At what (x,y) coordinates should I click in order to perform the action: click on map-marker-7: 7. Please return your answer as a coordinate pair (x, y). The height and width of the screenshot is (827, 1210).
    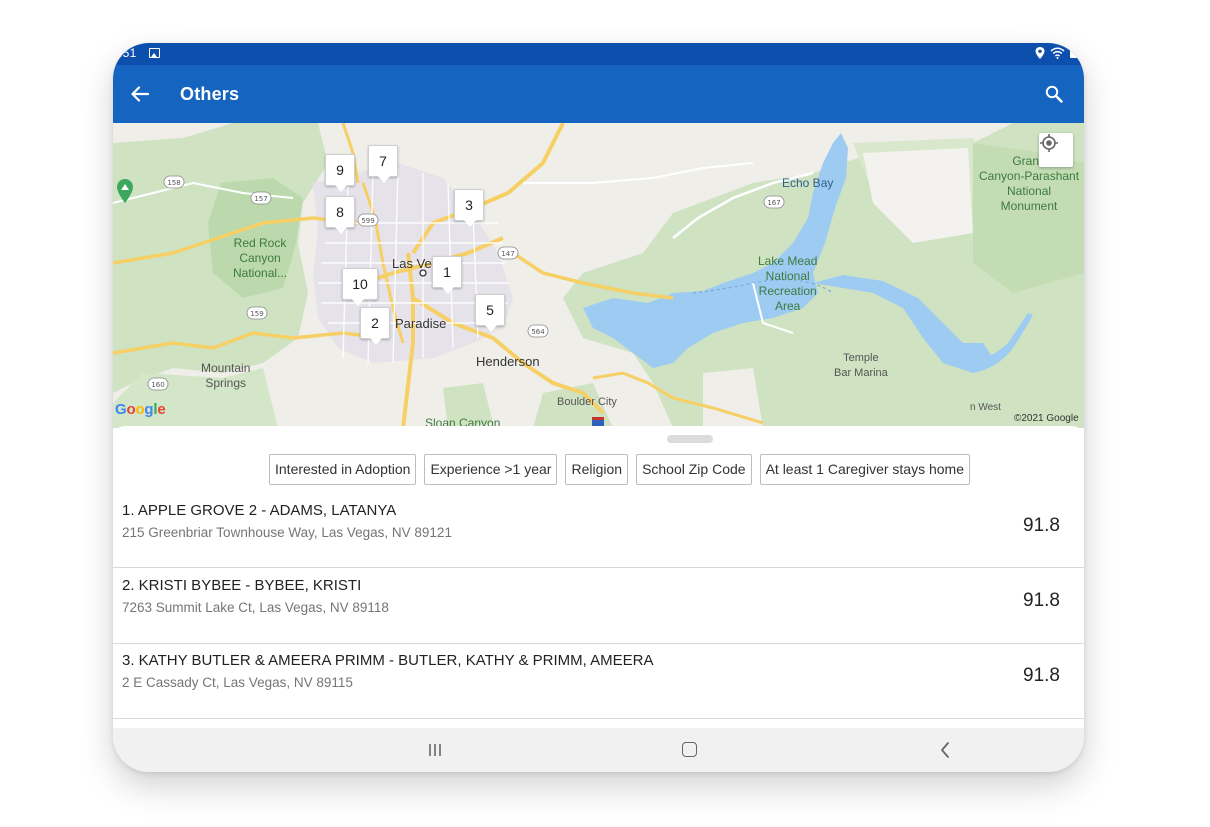
    Looking at the image, I should click on (383, 164).